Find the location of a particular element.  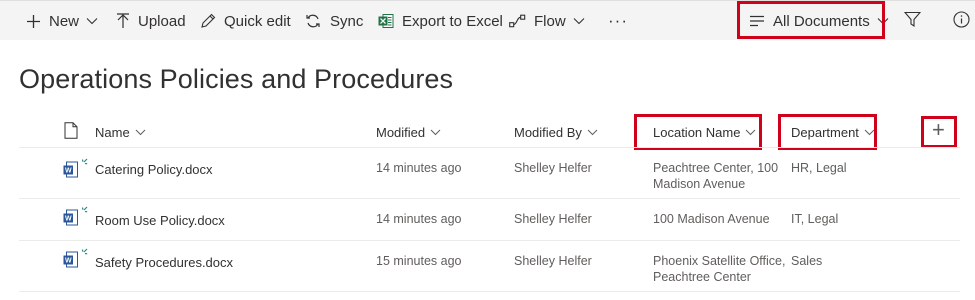

info-icon is located at coordinates (961, 21).